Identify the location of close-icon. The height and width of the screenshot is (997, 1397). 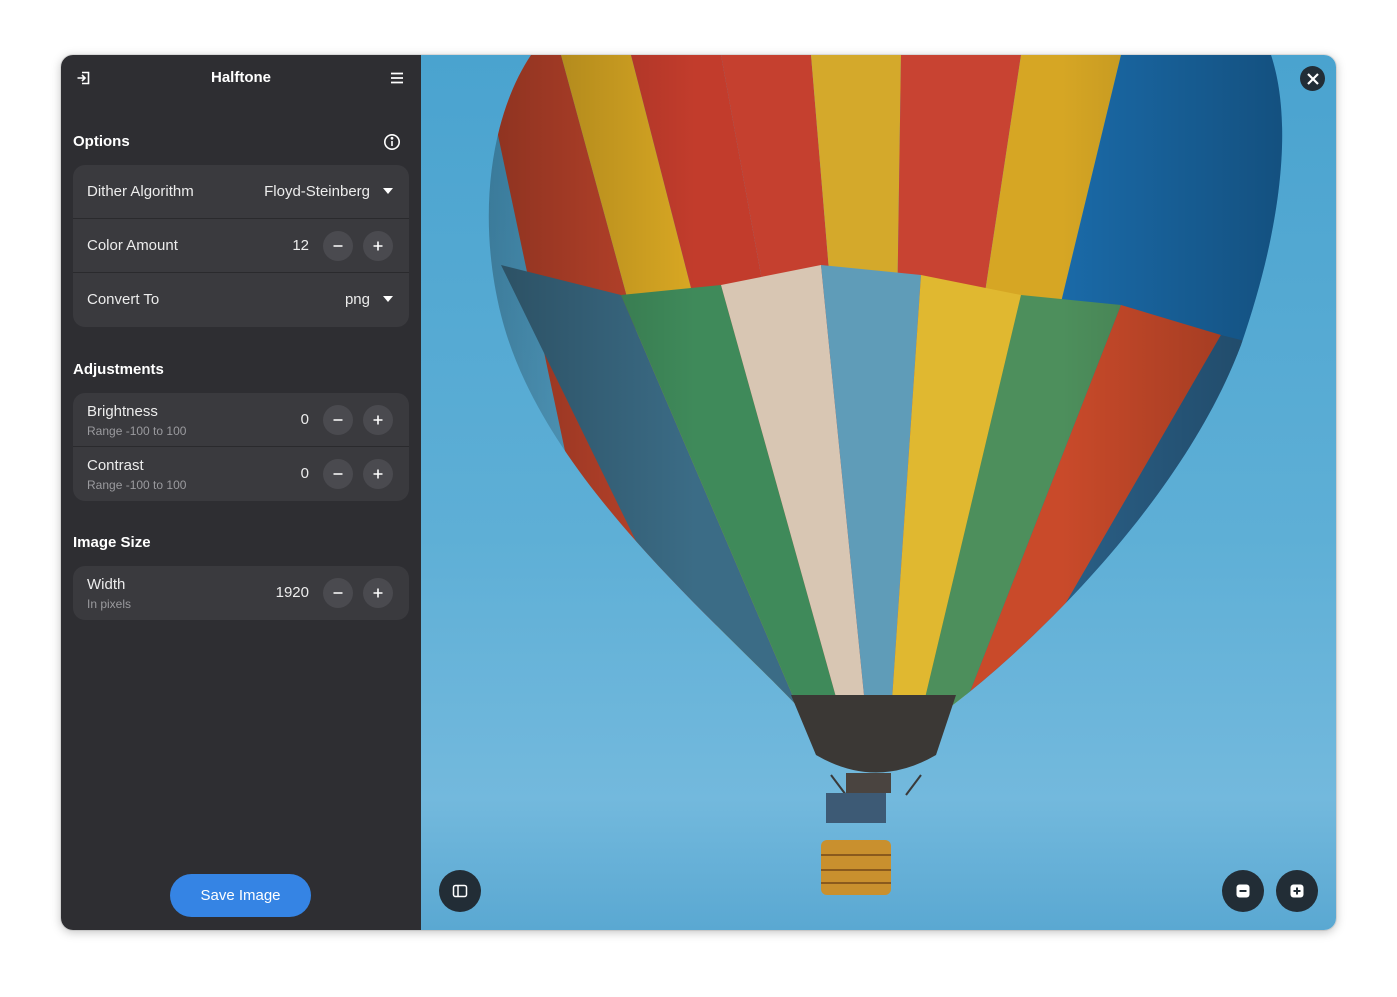
(1312, 78).